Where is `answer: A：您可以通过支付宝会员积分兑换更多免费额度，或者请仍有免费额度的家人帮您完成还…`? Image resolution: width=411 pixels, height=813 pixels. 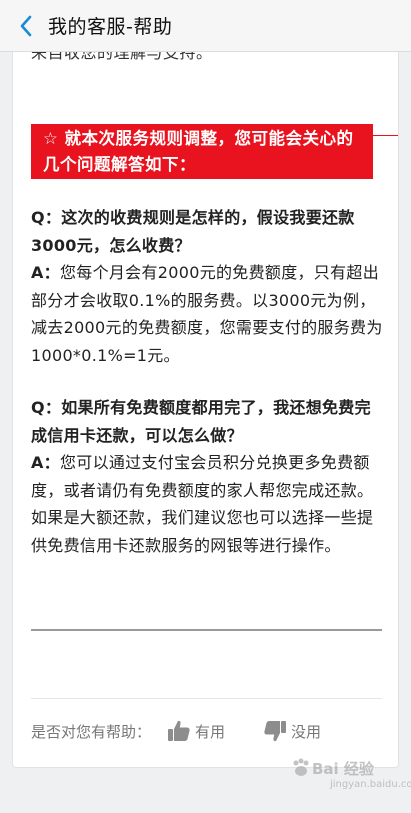 answer: A：您可以通过支付宝会员积分兑换更多免费额度，或者请仍有免费额度的家人帮您完成还… is located at coordinates (208, 504).